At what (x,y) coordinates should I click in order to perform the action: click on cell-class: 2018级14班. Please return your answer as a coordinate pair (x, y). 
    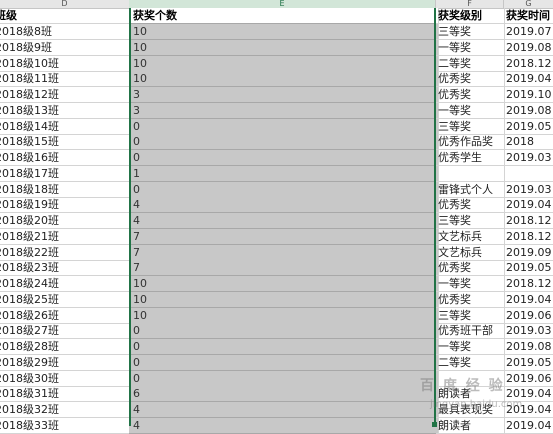
    Looking at the image, I should click on (65, 126).